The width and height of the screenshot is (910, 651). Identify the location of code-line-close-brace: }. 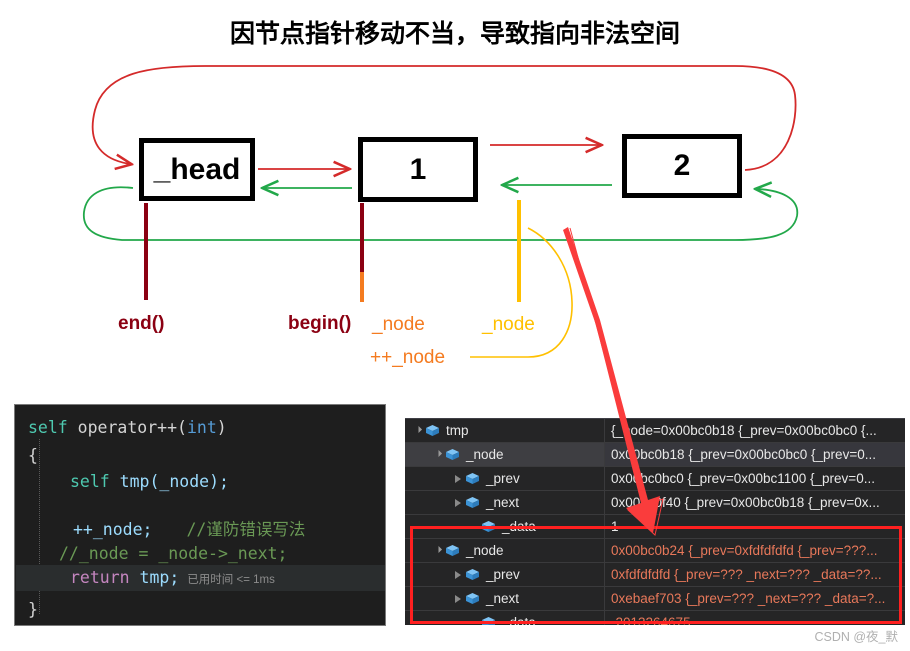
(33, 610).